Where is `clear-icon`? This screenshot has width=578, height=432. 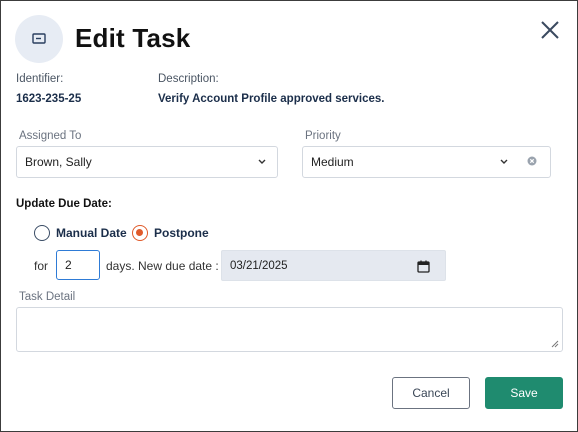 clear-icon is located at coordinates (532, 161).